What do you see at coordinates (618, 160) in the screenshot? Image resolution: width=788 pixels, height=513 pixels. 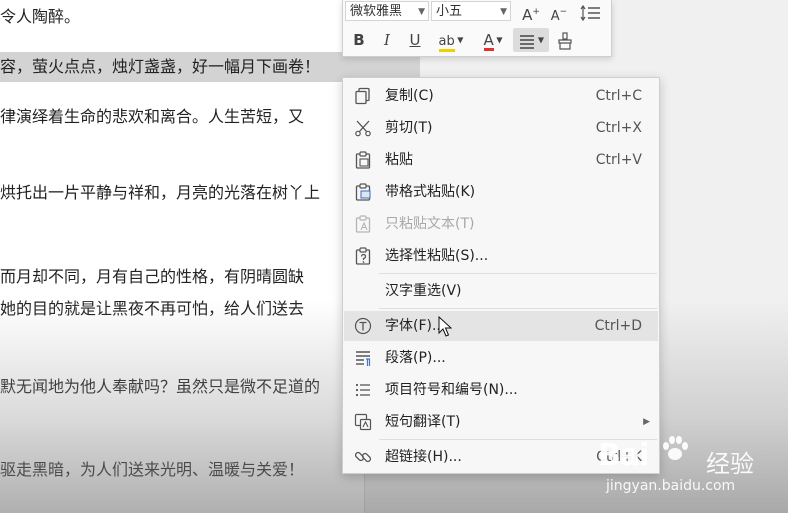 I see `menu-item-shortcut: Ctrl+V` at bounding box center [618, 160].